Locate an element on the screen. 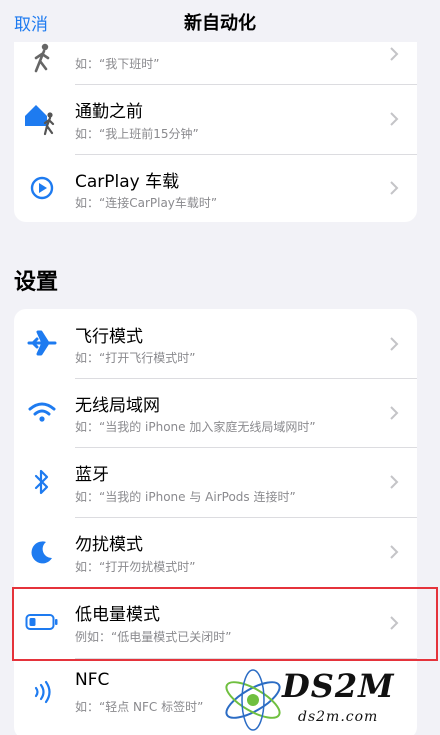 This screenshot has height=735, width=440. settings-section-header: 设置 is located at coordinates (36, 282).